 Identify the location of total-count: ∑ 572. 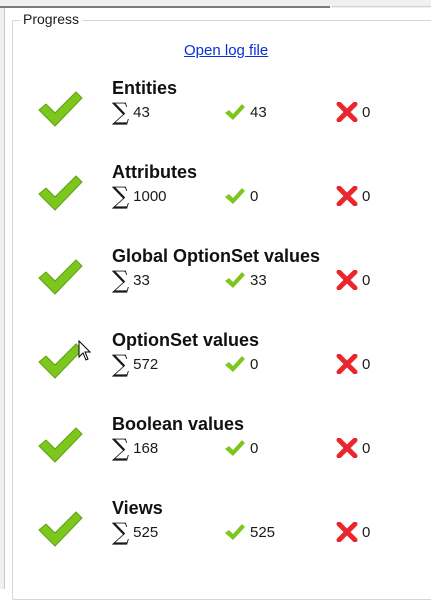
(135, 364).